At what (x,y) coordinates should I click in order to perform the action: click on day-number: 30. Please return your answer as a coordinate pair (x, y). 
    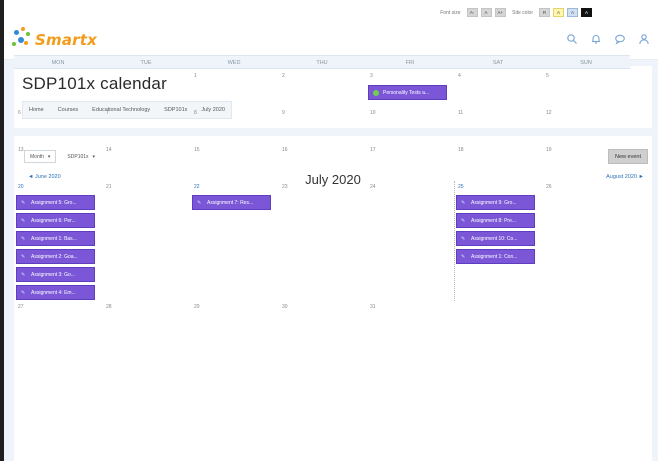
    Looking at the image, I should click on (285, 307).